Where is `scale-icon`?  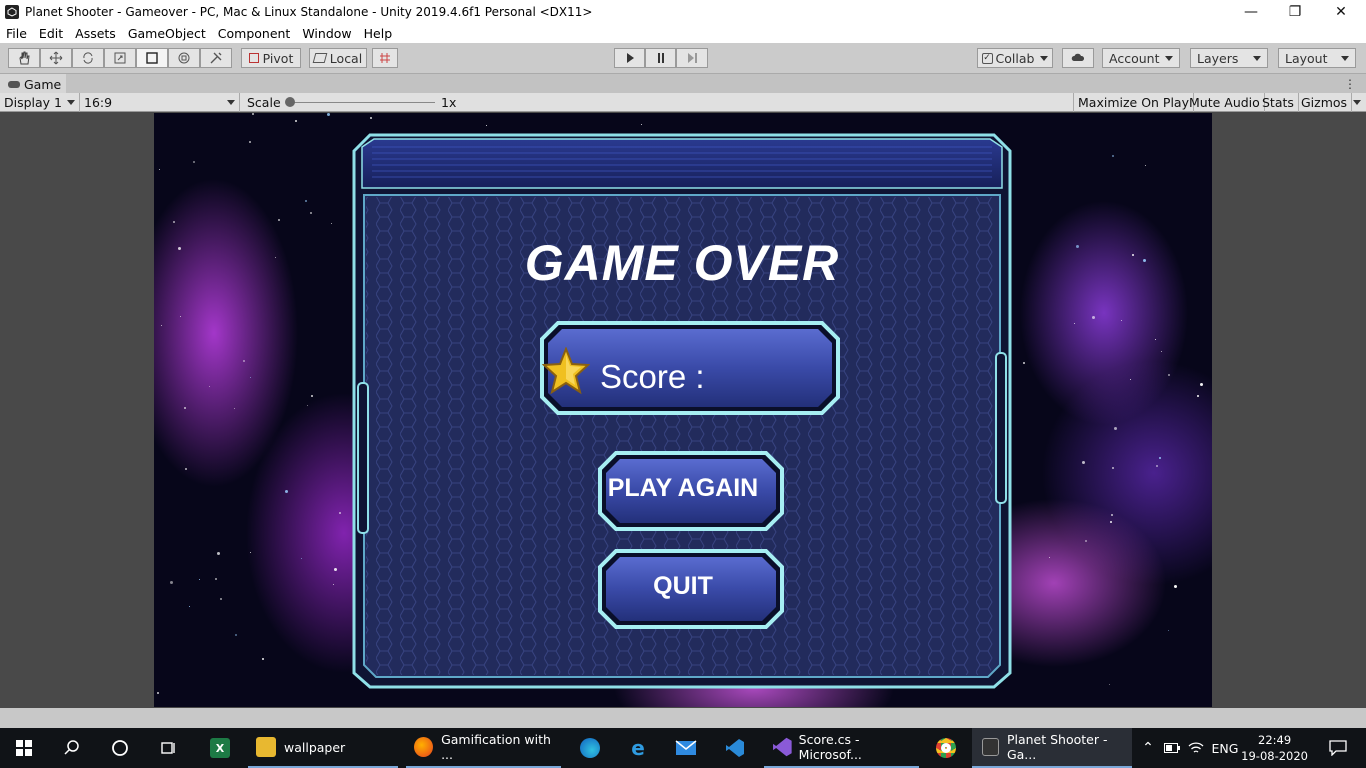
scale-icon is located at coordinates (120, 58).